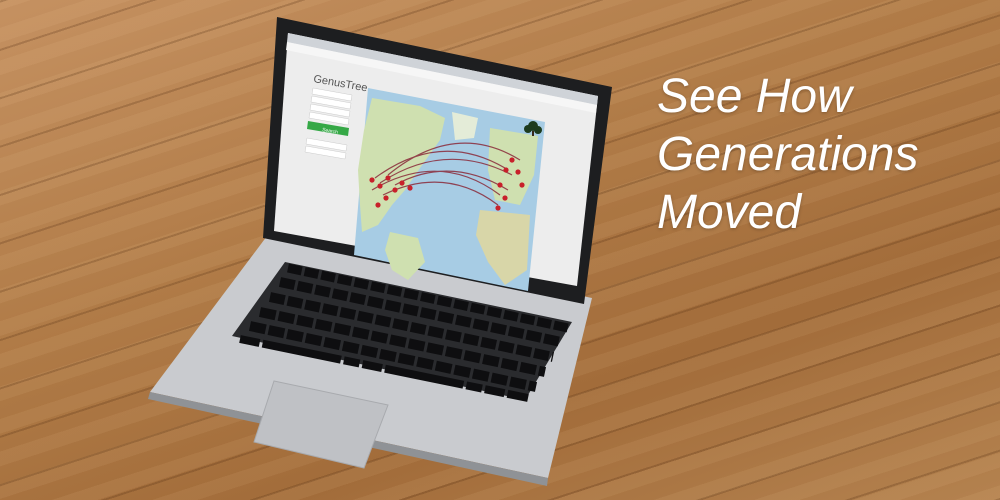 The image size is (1000, 500). What do you see at coordinates (754, 96) in the screenshot?
I see `headline-line-1: See How` at bounding box center [754, 96].